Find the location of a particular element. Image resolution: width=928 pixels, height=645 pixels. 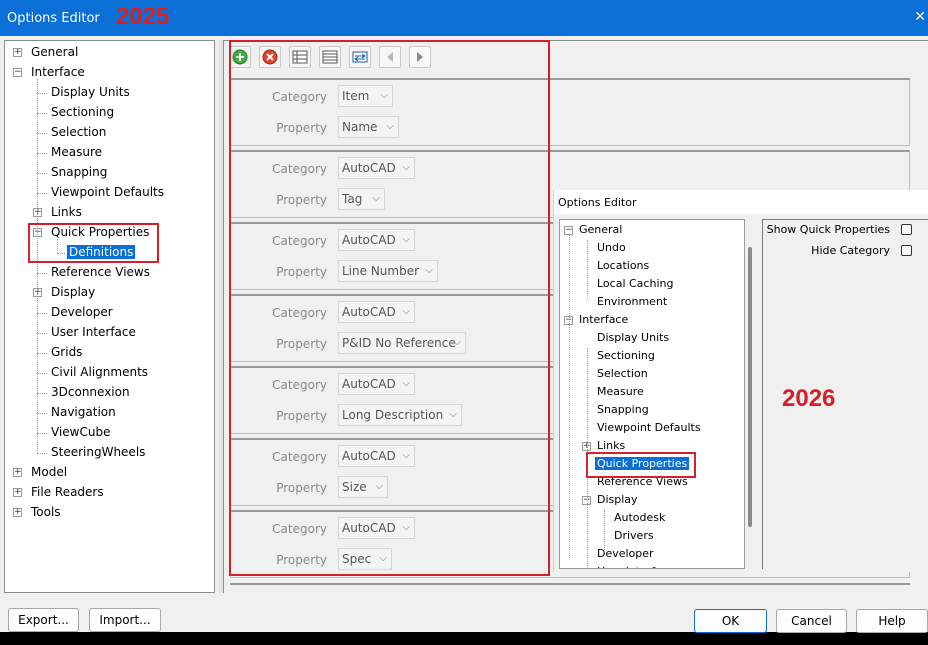

property-dropdown: Tag ⌵ is located at coordinates (361, 199).